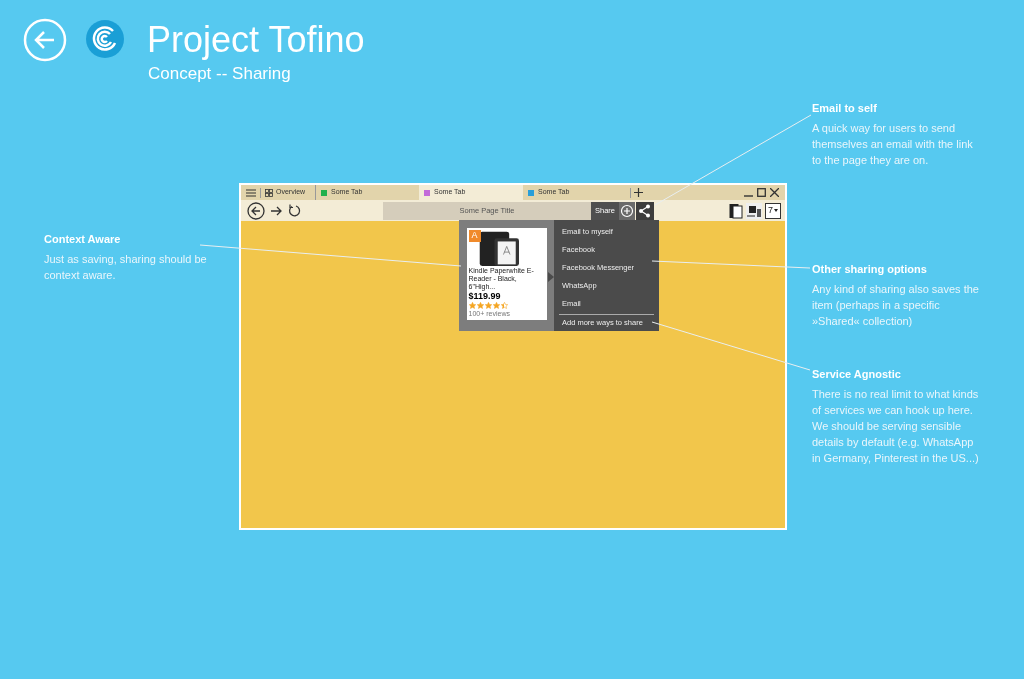 The height and width of the screenshot is (679, 1024). What do you see at coordinates (83, 239) in the screenshot?
I see `note-title: Context Aware` at bounding box center [83, 239].